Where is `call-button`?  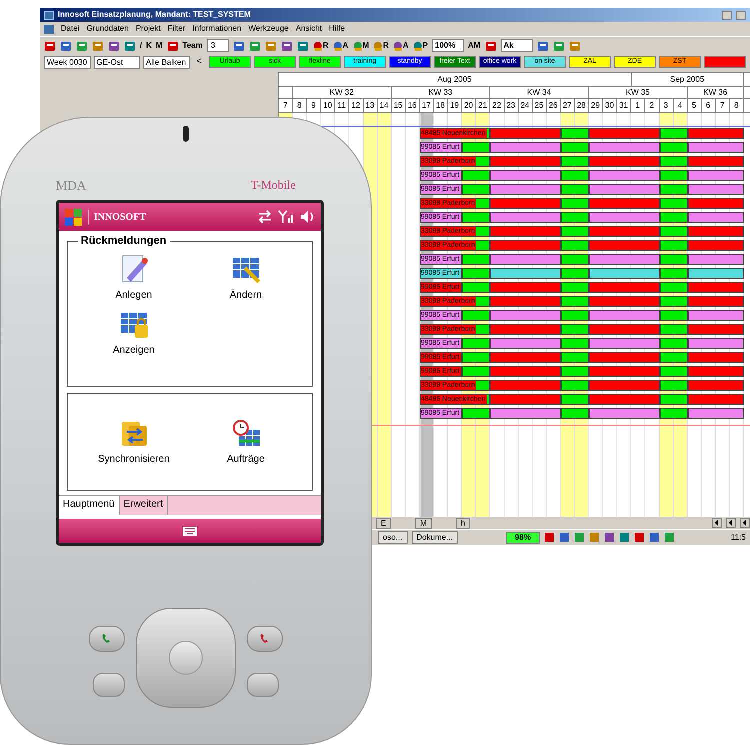 call-button is located at coordinates (107, 639).